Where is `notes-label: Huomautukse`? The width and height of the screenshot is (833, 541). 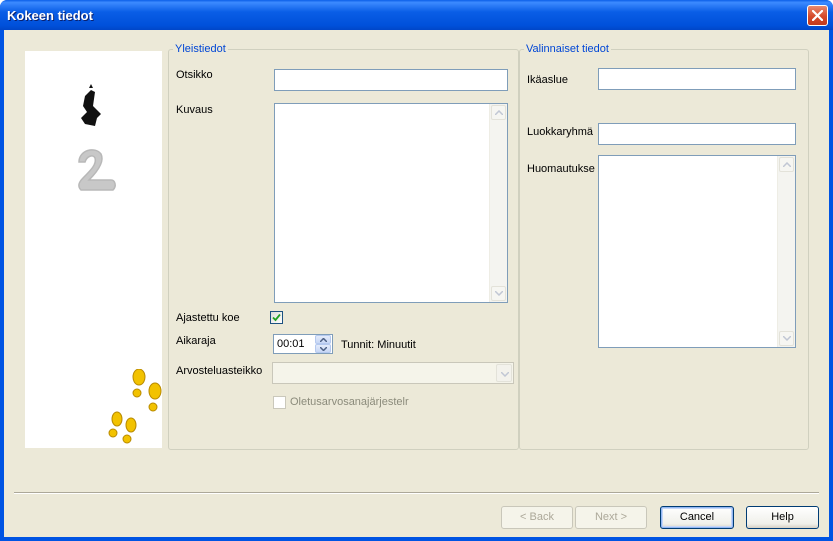
notes-label: Huomautukse is located at coordinates (561, 169).